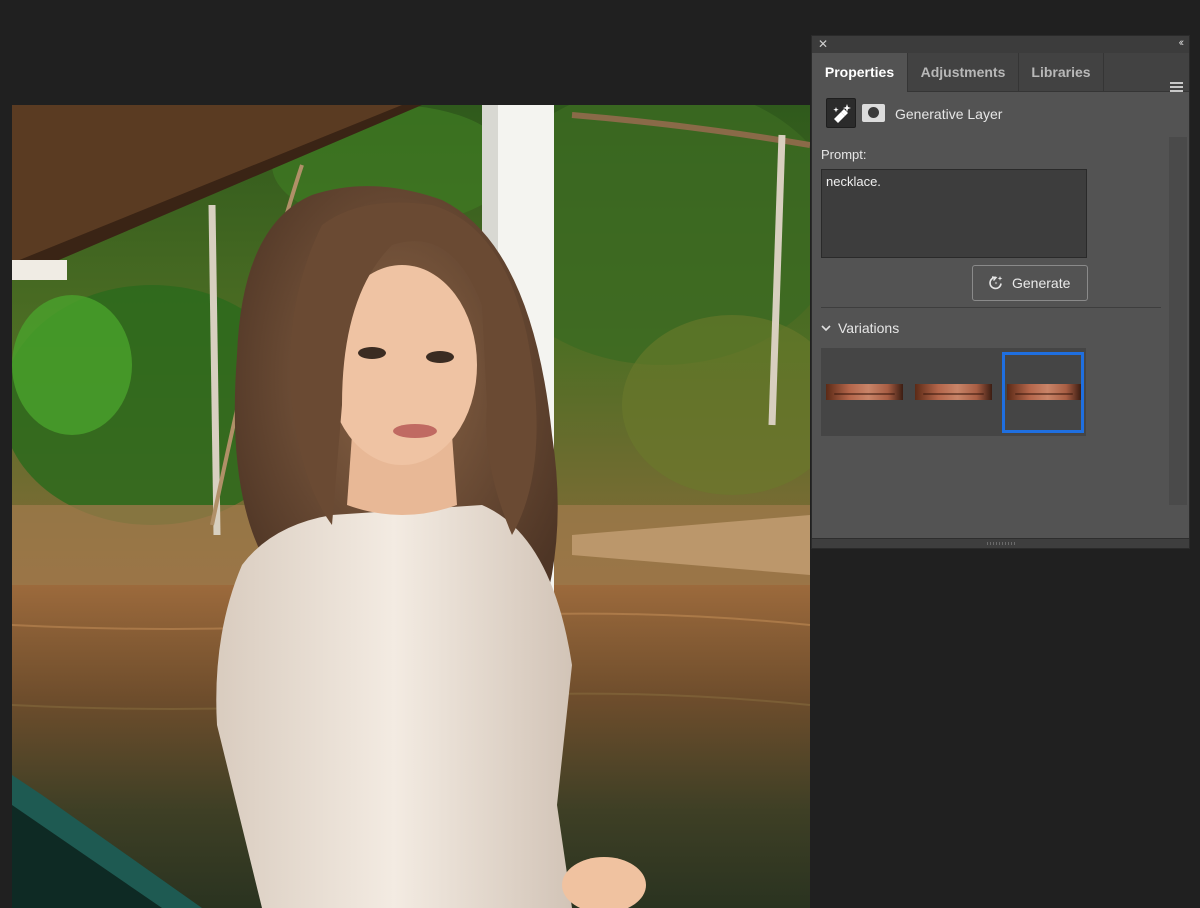  Describe the element at coordinates (844, 154) in the screenshot. I see `prompt-label: Prompt:` at that location.